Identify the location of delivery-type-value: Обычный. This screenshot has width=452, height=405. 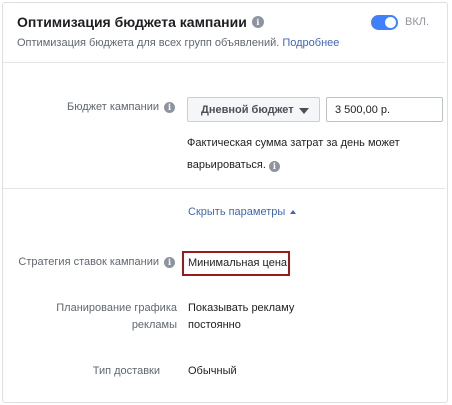
(212, 371).